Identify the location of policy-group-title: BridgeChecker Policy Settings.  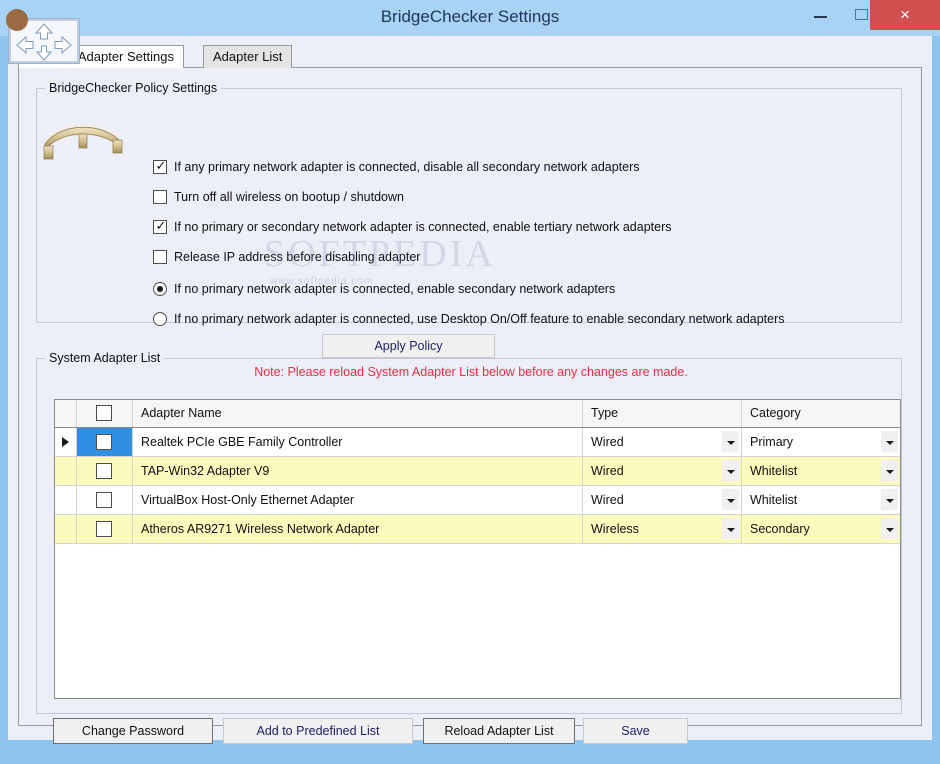
(133, 88).